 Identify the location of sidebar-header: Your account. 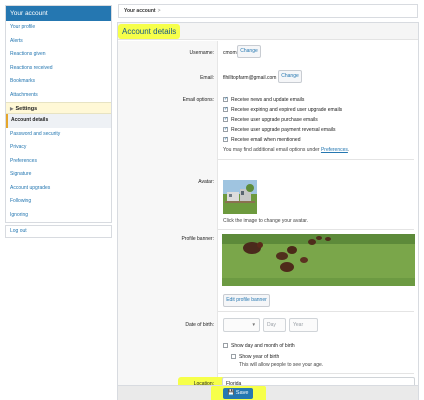
(58, 13).